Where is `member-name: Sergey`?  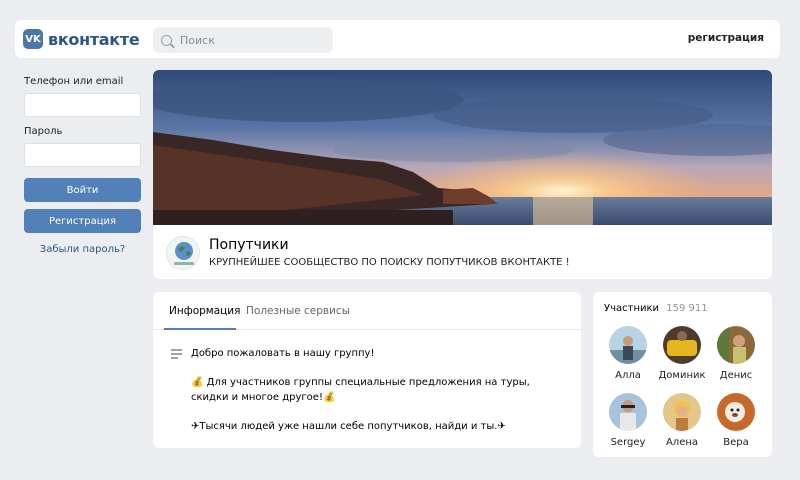
member-name: Sergey is located at coordinates (628, 442).